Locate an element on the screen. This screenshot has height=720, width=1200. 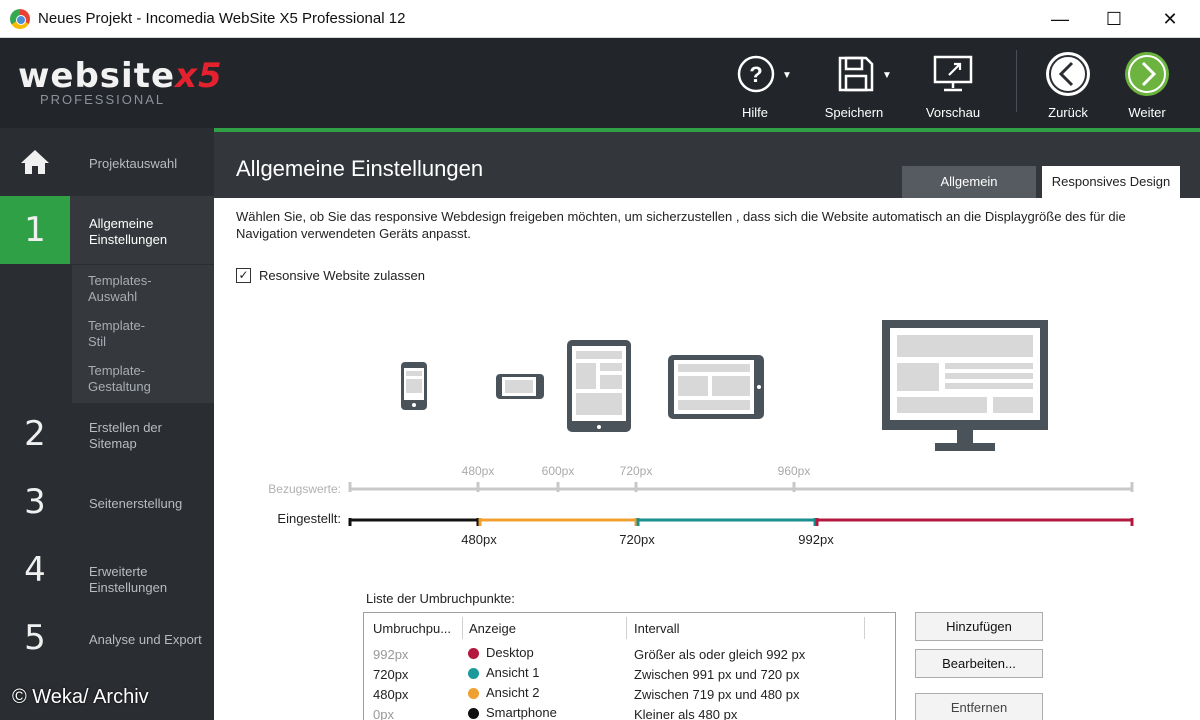
tab-responsives-design: Responsives Design is located at coordinates (1111, 182).